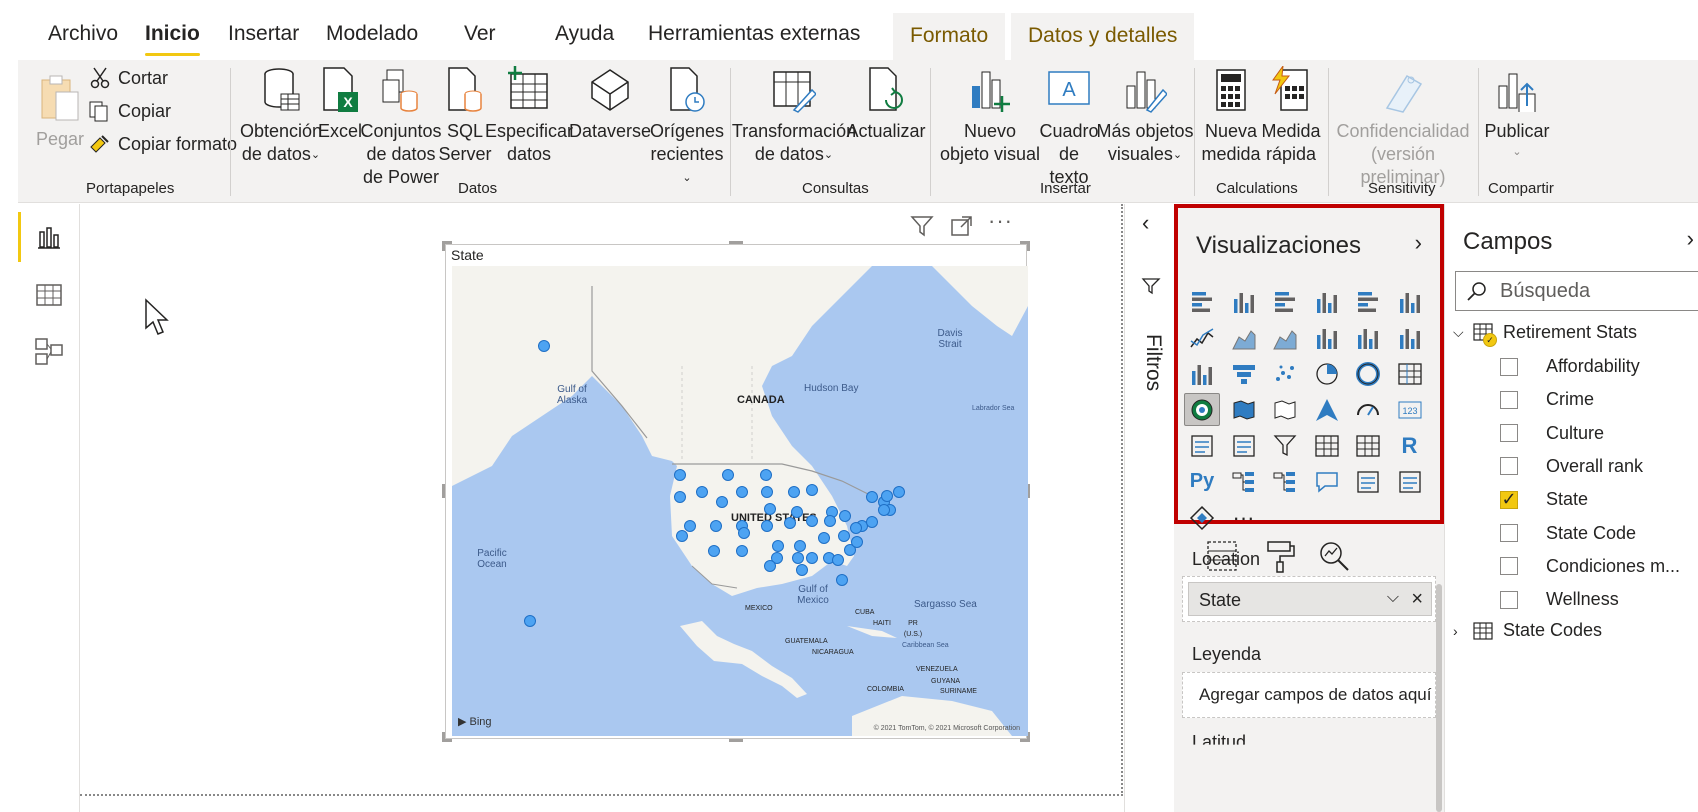 The width and height of the screenshot is (1698, 812). Describe the element at coordinates (1410, 481) in the screenshot. I see `smart-narrative-icon` at that location.